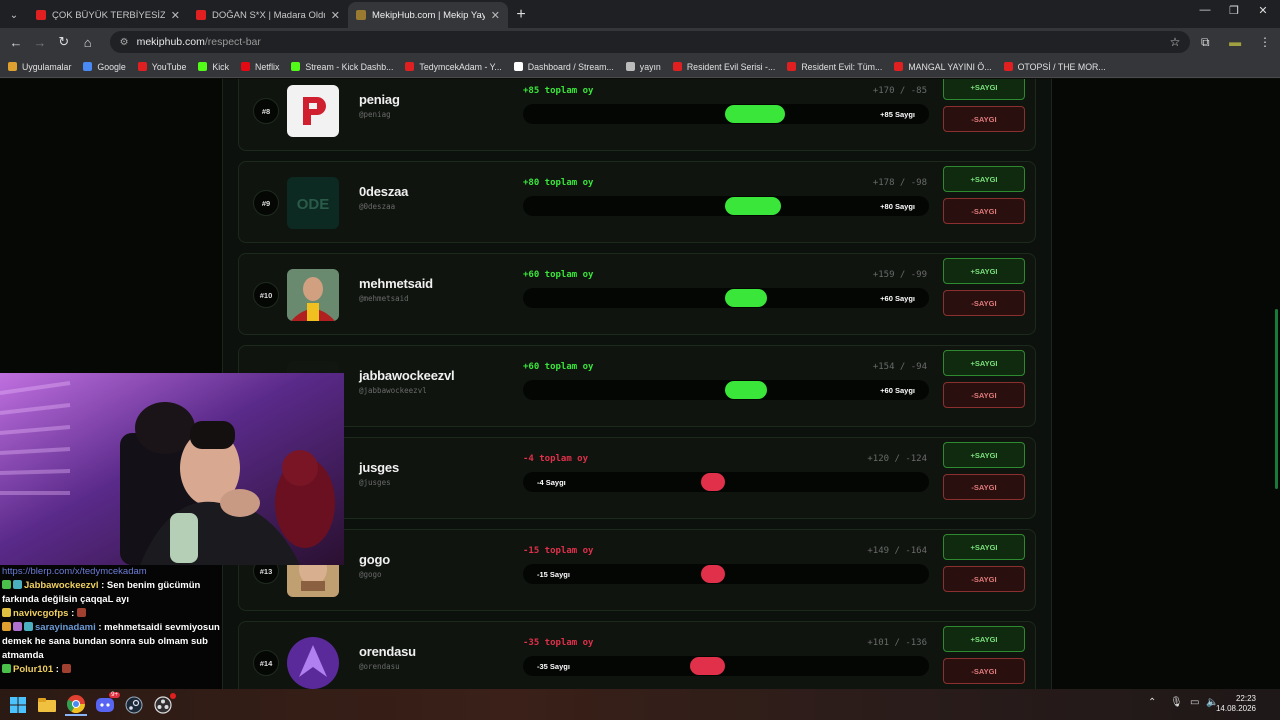  What do you see at coordinates (76, 705) in the screenshot?
I see `chrome-icon` at bounding box center [76, 705].